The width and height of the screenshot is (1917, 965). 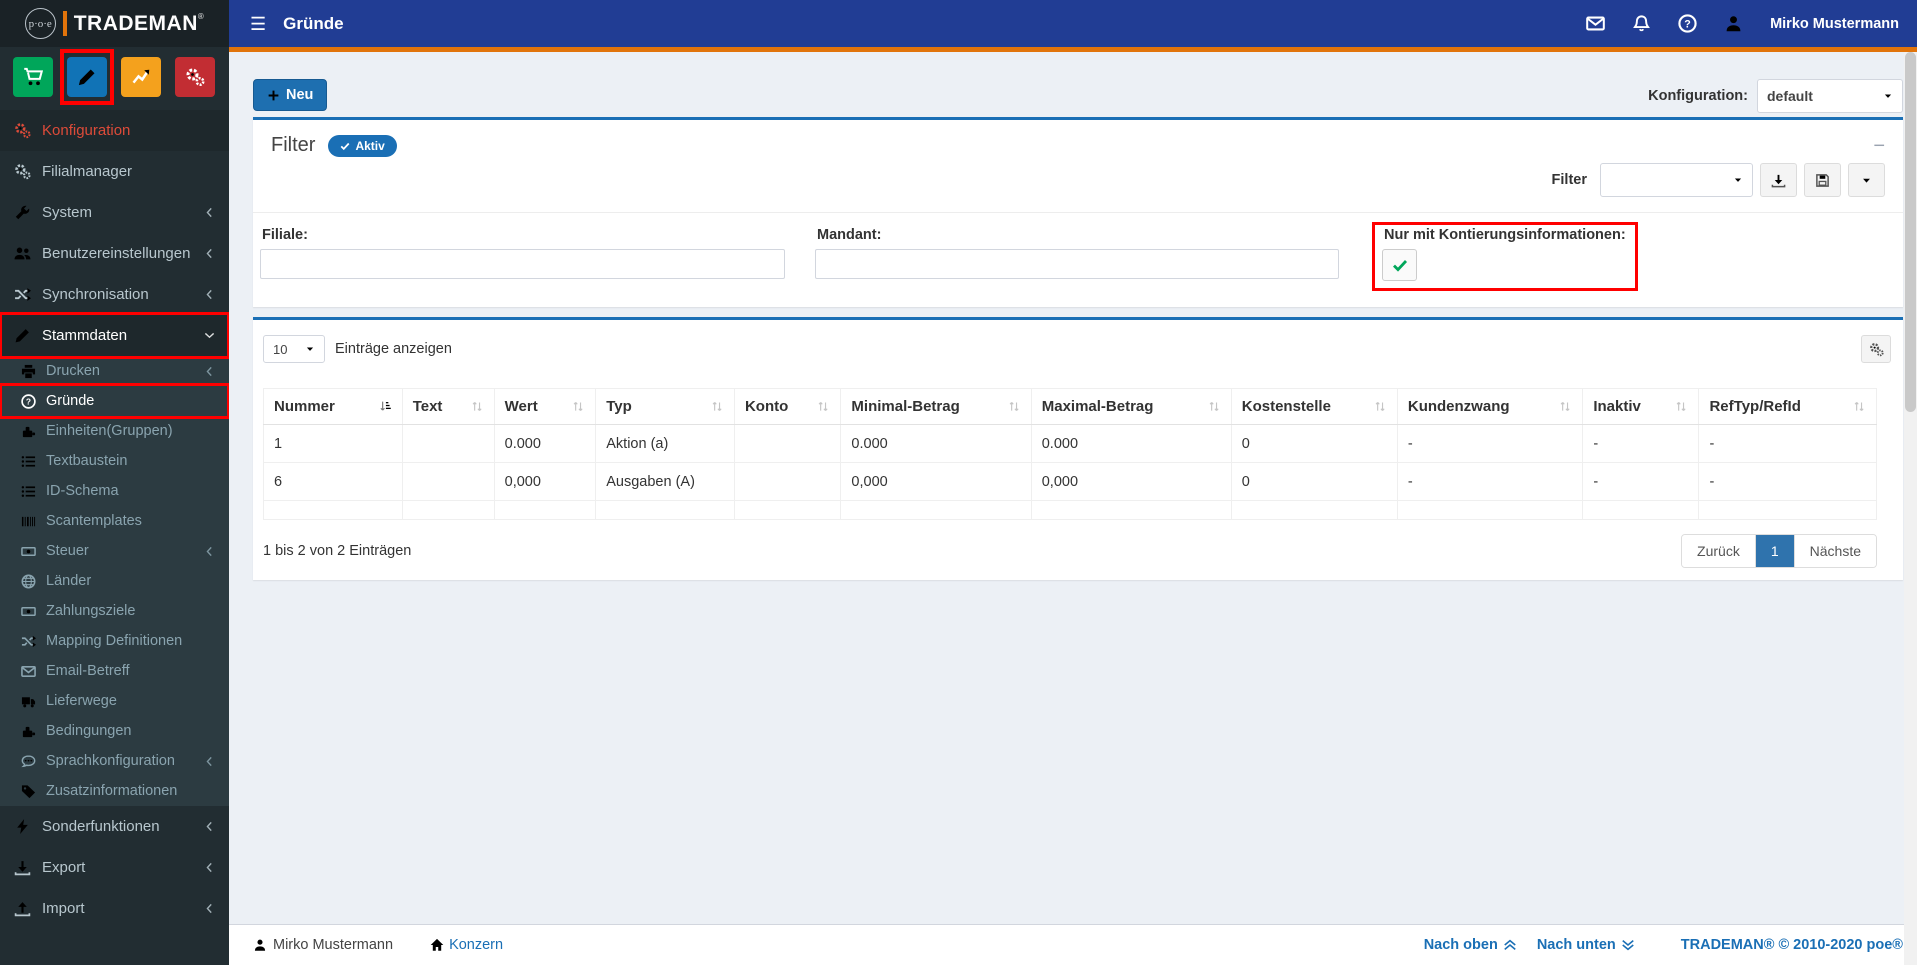 I want to click on cell-typ: Aktion (a), so click(x=665, y=443).